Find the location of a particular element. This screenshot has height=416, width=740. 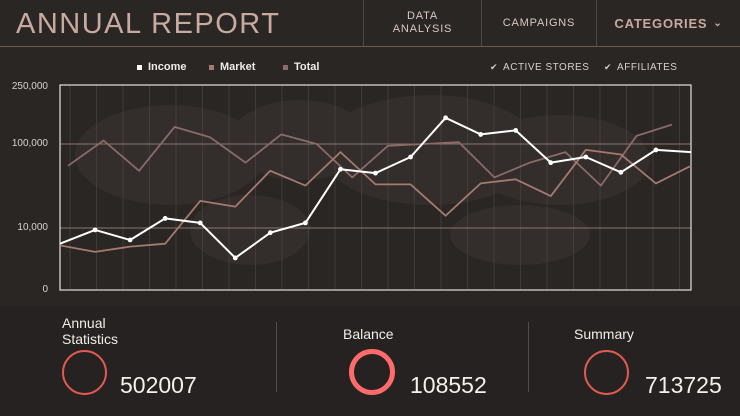

stat-annual-label: Annual Statistics is located at coordinates (90, 331).